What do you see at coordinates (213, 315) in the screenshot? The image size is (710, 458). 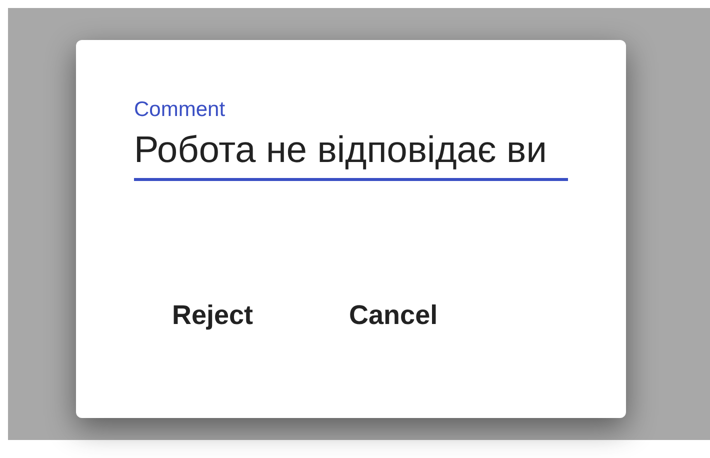 I see `reject-button: Reject` at bounding box center [213, 315].